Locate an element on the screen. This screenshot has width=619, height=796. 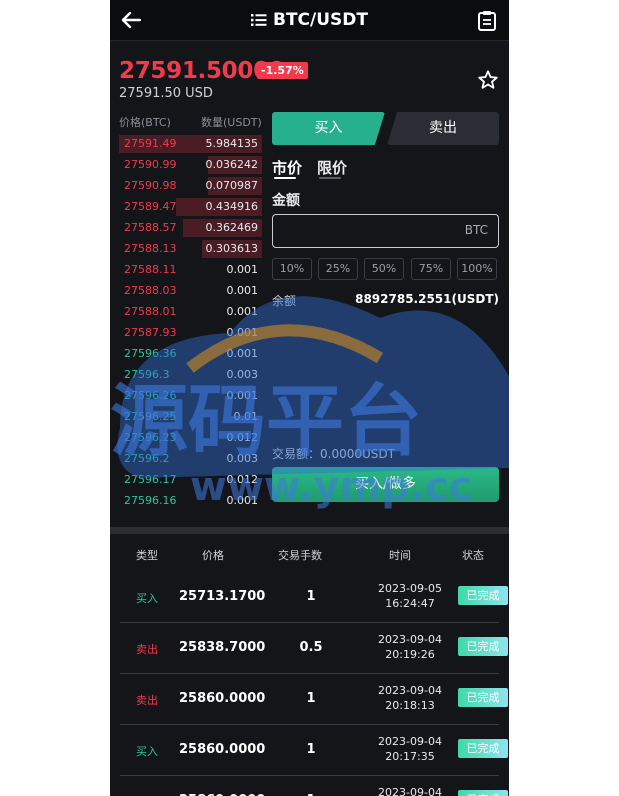
history-header-status: 状态 is located at coordinates (473, 555).